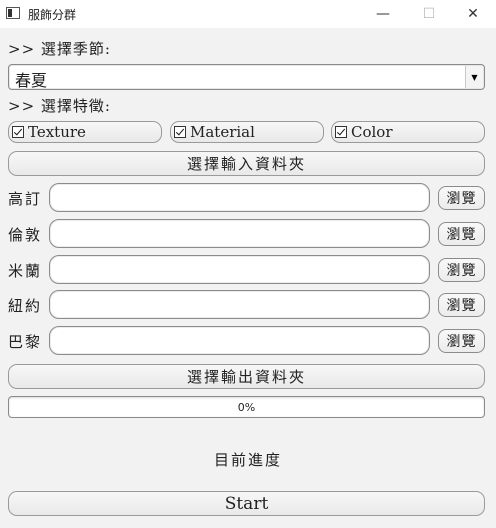  I want to click on texture-checkbox: Texture, so click(85, 132).